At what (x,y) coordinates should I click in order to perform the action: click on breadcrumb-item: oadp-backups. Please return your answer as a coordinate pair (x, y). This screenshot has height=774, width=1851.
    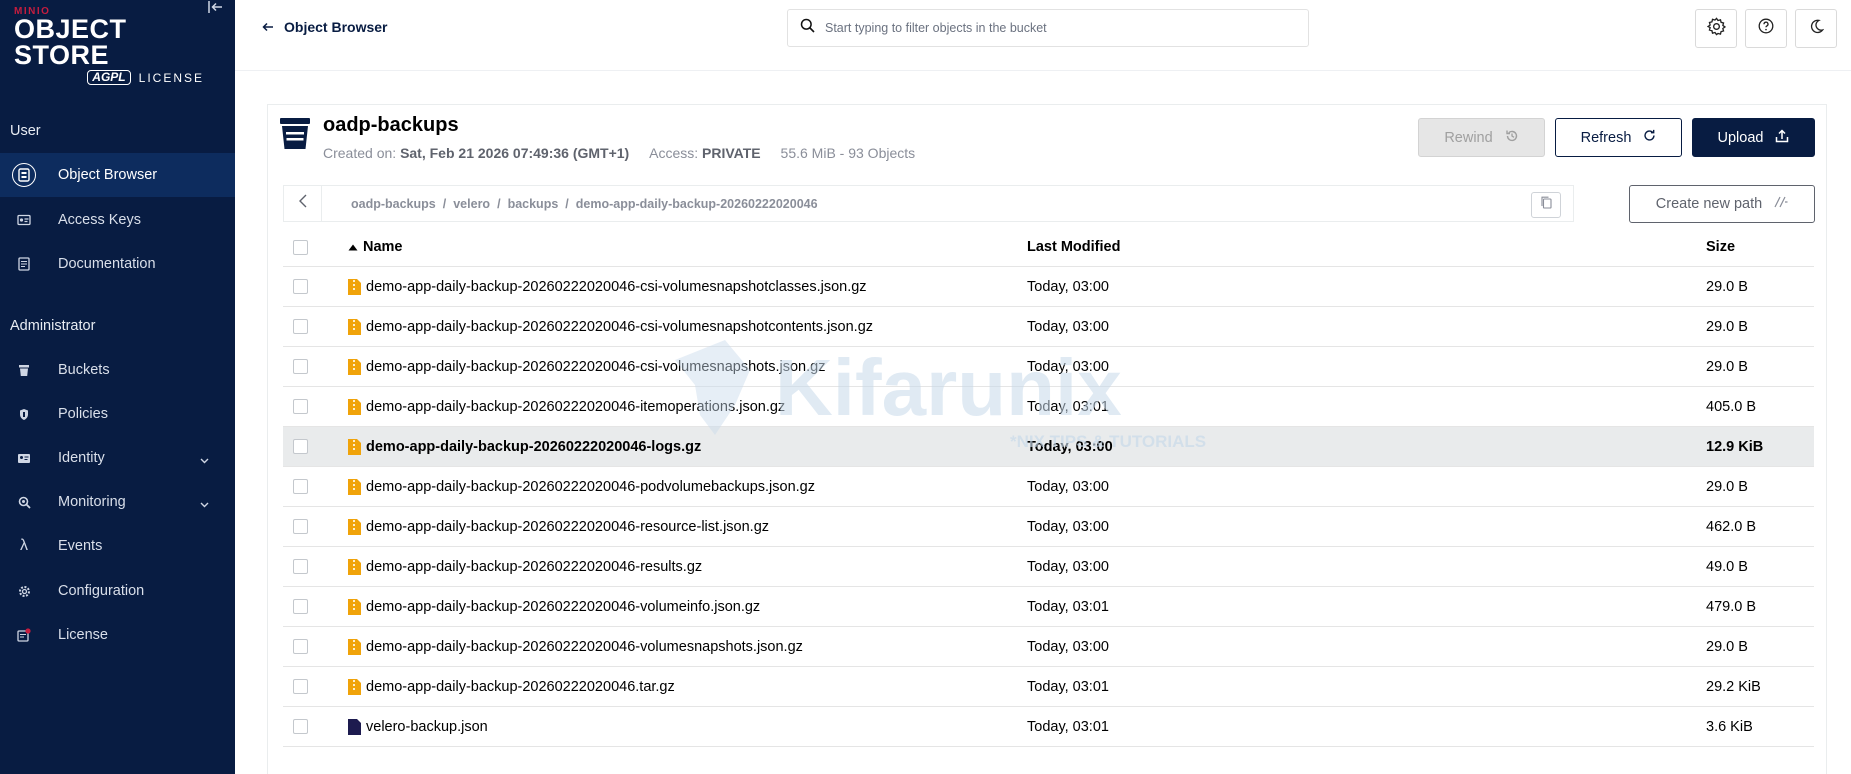
    Looking at the image, I should click on (393, 204).